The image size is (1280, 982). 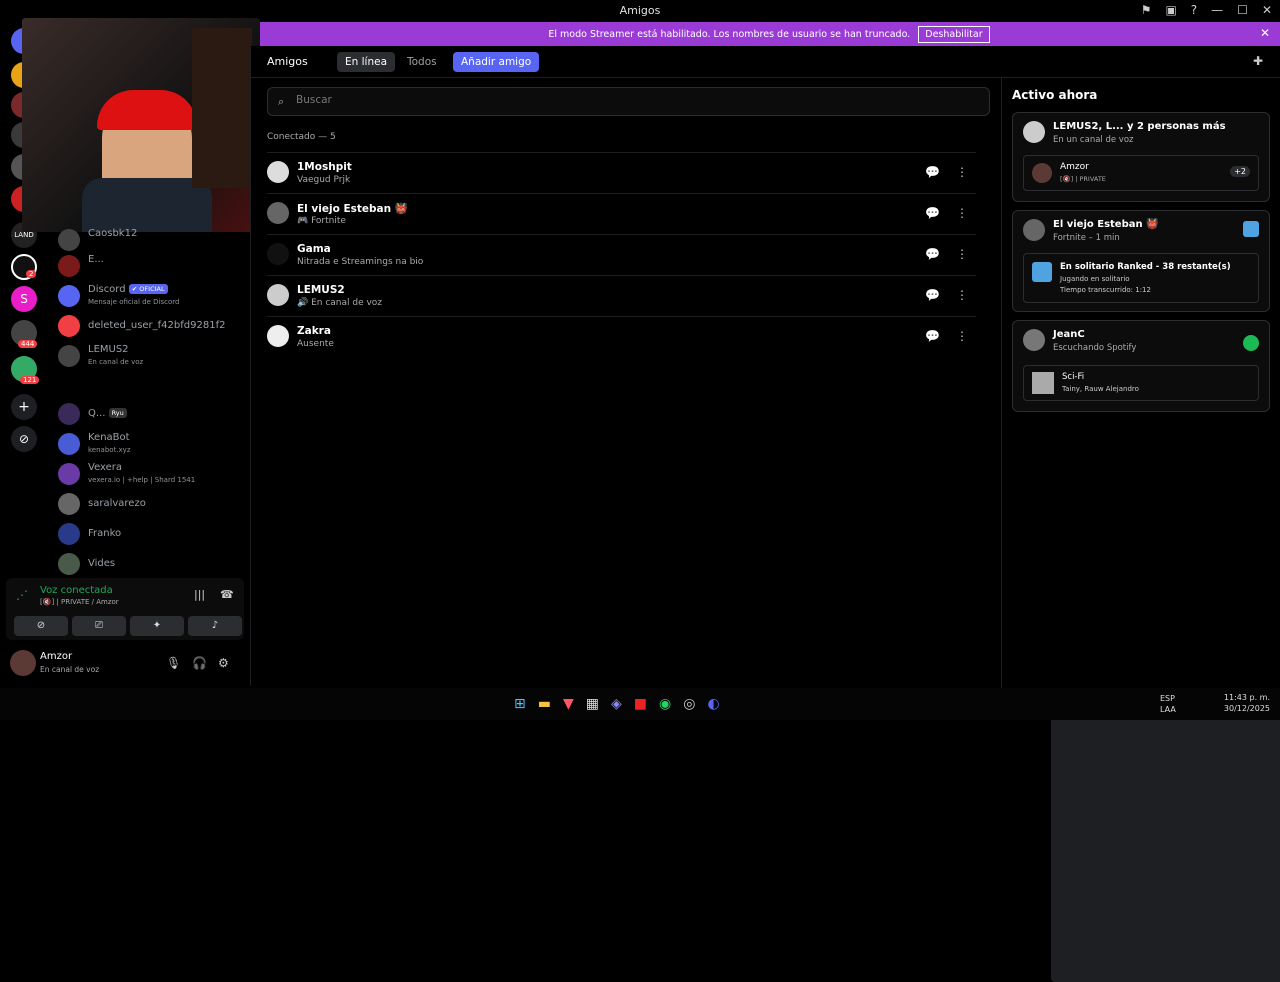 What do you see at coordinates (616, 704) in the screenshot?
I see `game-icon: ◈` at bounding box center [616, 704].